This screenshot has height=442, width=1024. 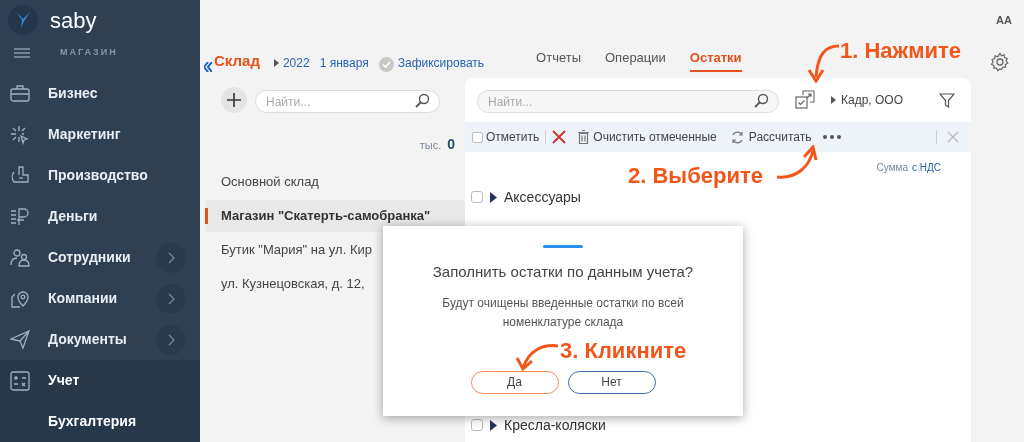 What do you see at coordinates (900, 51) in the screenshot?
I see `annotation-text: 1. Нажмите` at bounding box center [900, 51].